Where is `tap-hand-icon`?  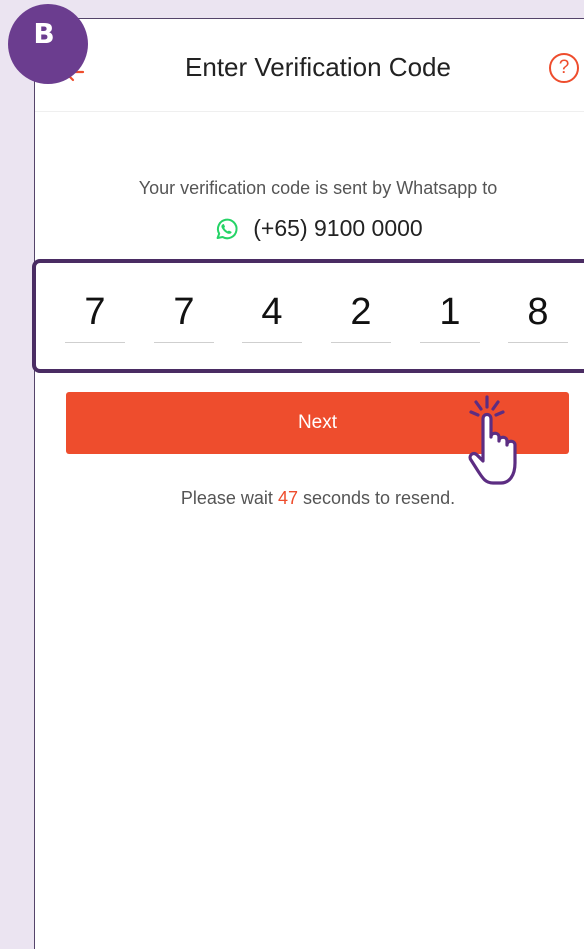 tap-hand-icon is located at coordinates (492, 440).